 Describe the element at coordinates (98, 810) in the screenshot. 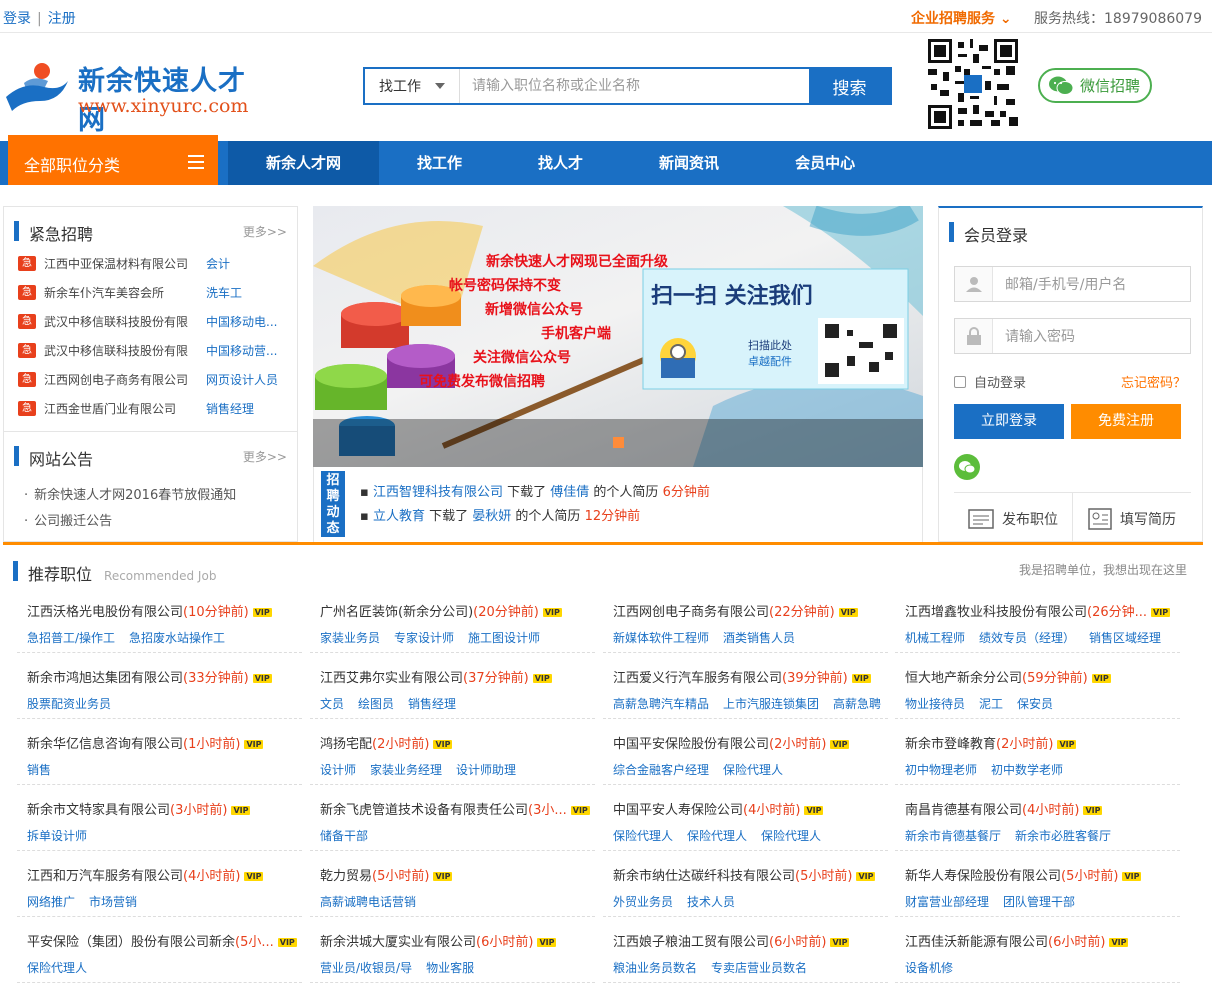

I see `company-link: 新余市文特家具有限公司` at that location.